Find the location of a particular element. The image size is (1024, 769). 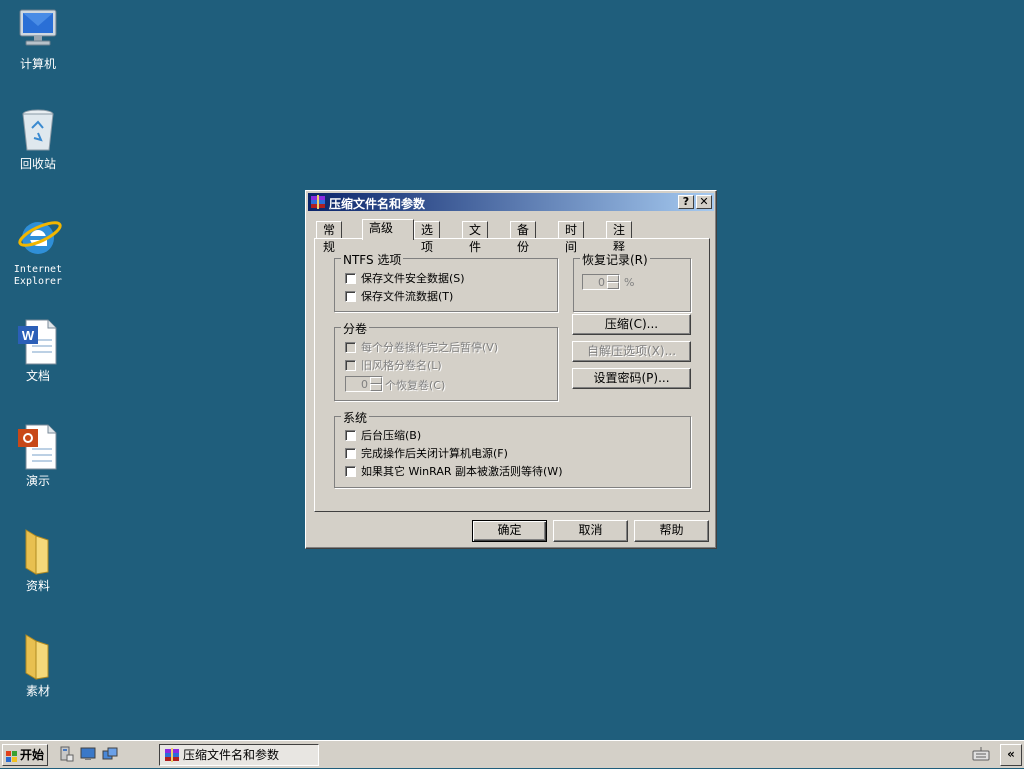

desktop-icon-label: 资料 is located at coordinates (37, 586).